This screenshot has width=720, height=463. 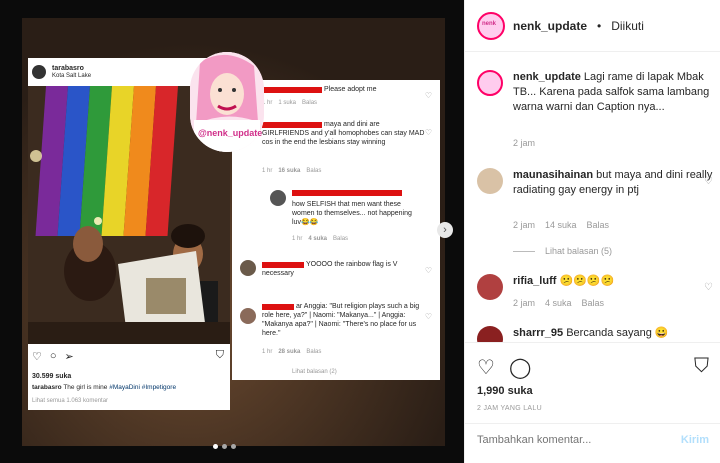 What do you see at coordinates (553, 175) in the screenshot?
I see `comment-user: maunasihainan` at bounding box center [553, 175].